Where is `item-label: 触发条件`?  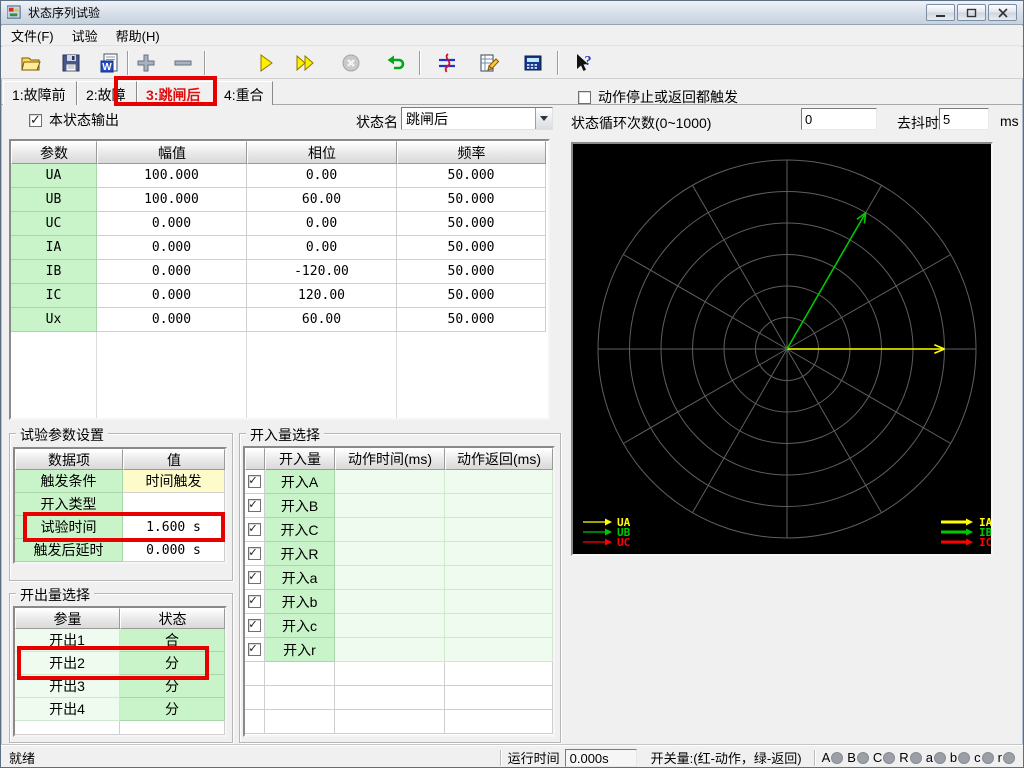 item-label: 触发条件 is located at coordinates (69, 481).